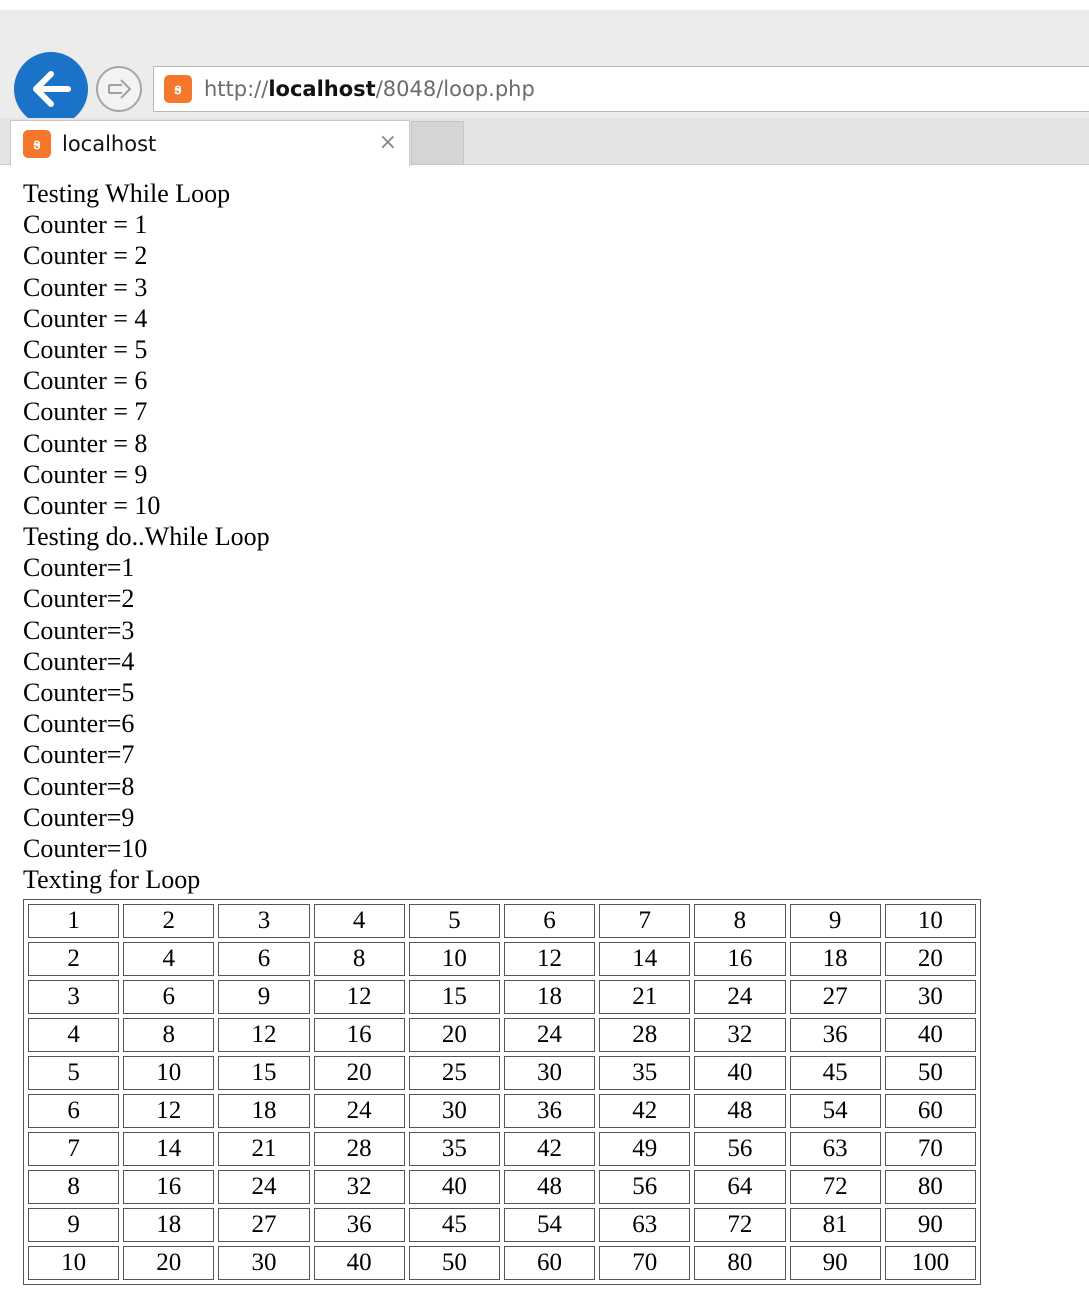  What do you see at coordinates (85, 318) in the screenshot?
I see `while-counter-line: Counter = 4` at bounding box center [85, 318].